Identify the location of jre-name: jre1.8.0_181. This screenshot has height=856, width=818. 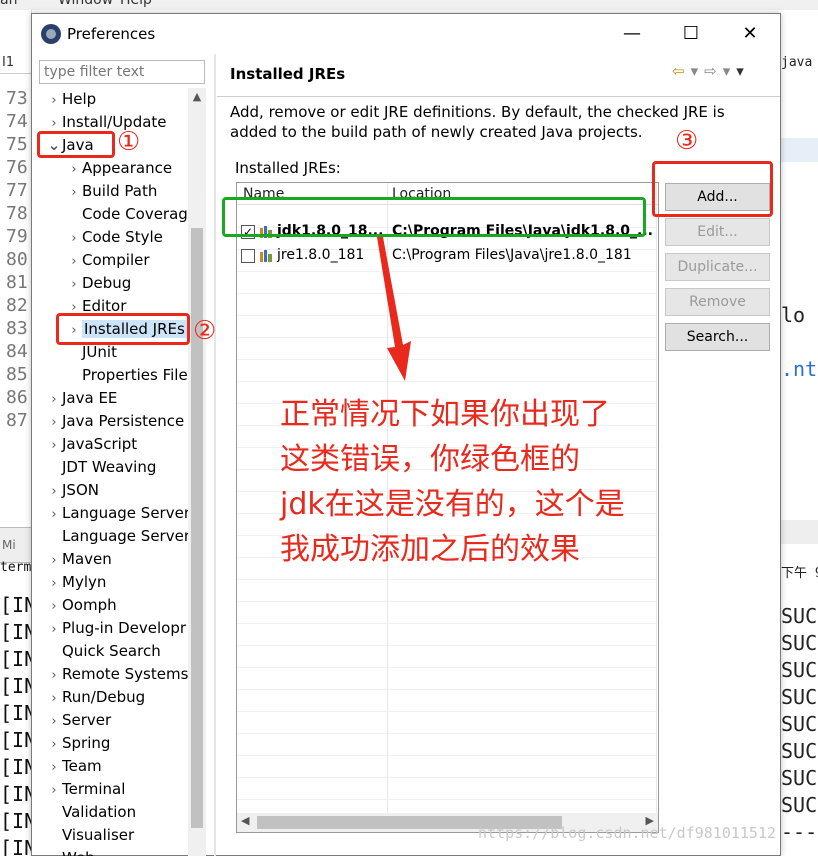
(321, 255).